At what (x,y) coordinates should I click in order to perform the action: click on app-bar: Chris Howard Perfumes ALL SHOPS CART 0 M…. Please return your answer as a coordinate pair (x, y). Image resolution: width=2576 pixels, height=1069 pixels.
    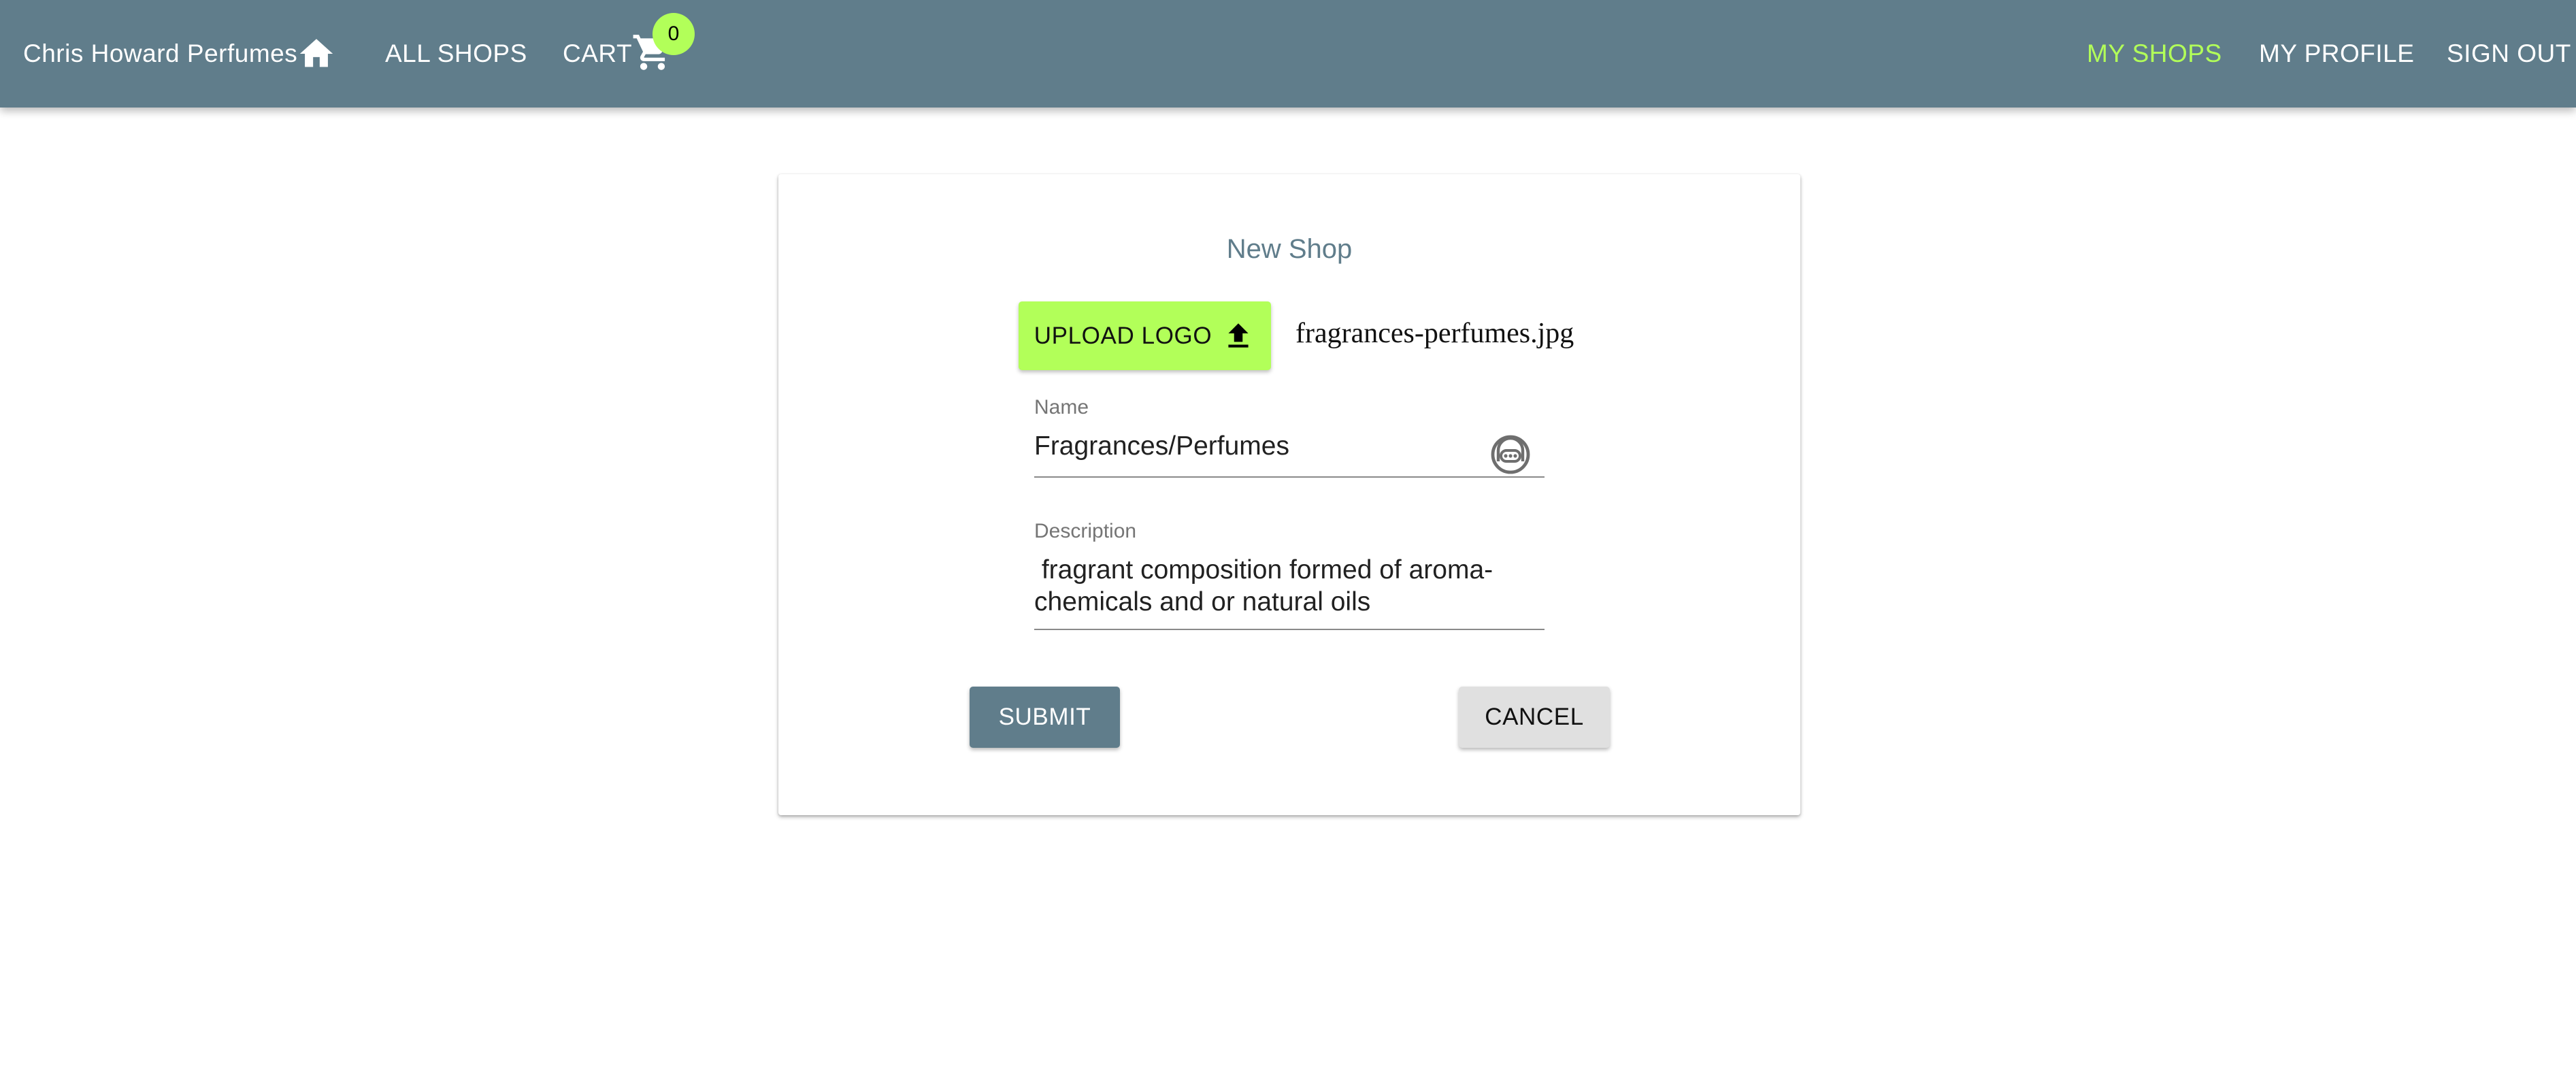
    Looking at the image, I should click on (1288, 54).